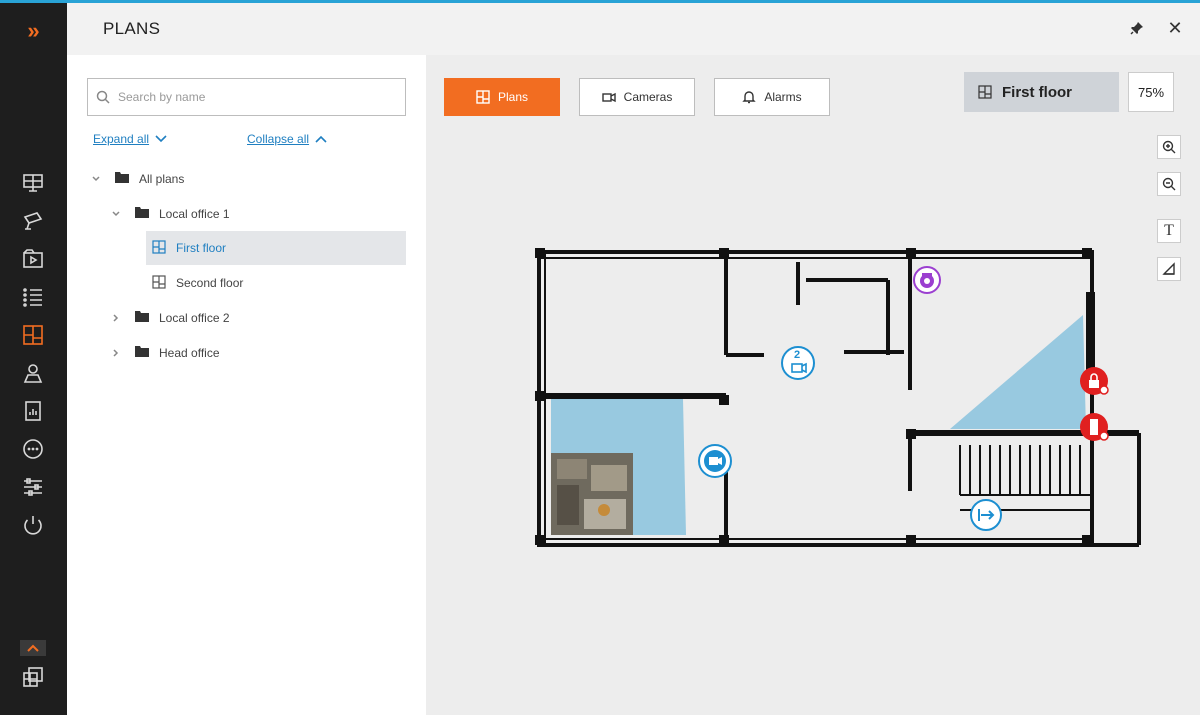  What do you see at coordinates (513, 97) in the screenshot?
I see `tab-plans-label: Plans` at bounding box center [513, 97].